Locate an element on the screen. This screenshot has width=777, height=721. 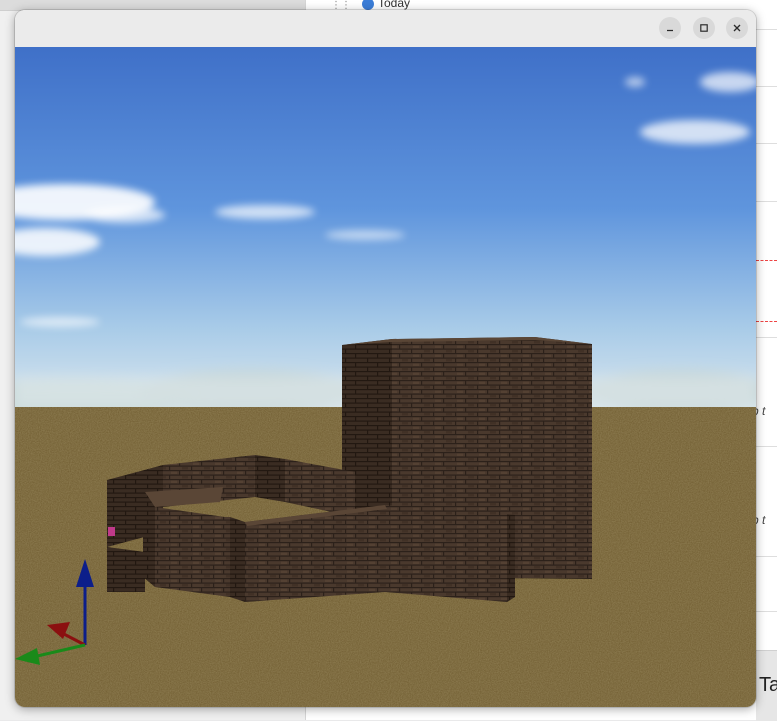
window-titlebar is located at coordinates (385, 29).